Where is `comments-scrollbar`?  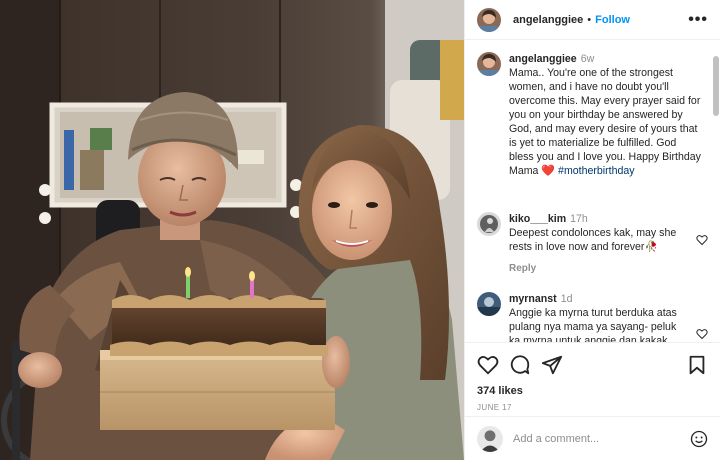 comments-scrollbar is located at coordinates (716, 192).